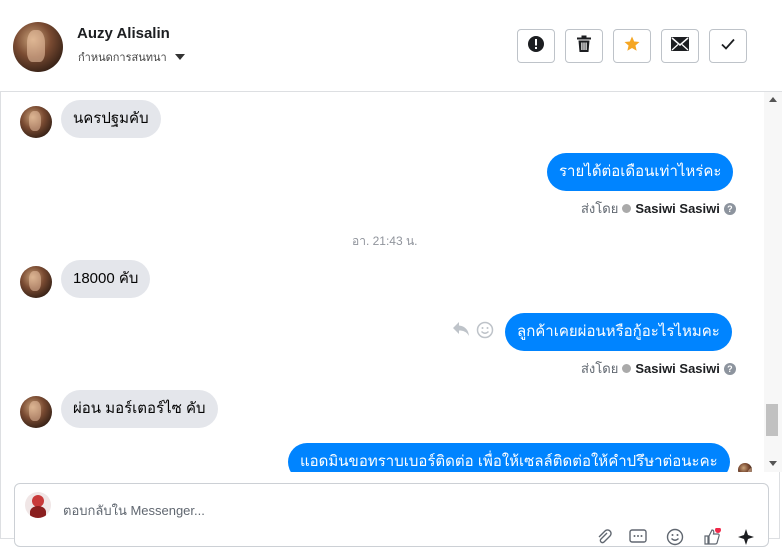 The width and height of the screenshot is (782, 547). I want to click on scroll-down-arrow-icon, so click(773, 463).